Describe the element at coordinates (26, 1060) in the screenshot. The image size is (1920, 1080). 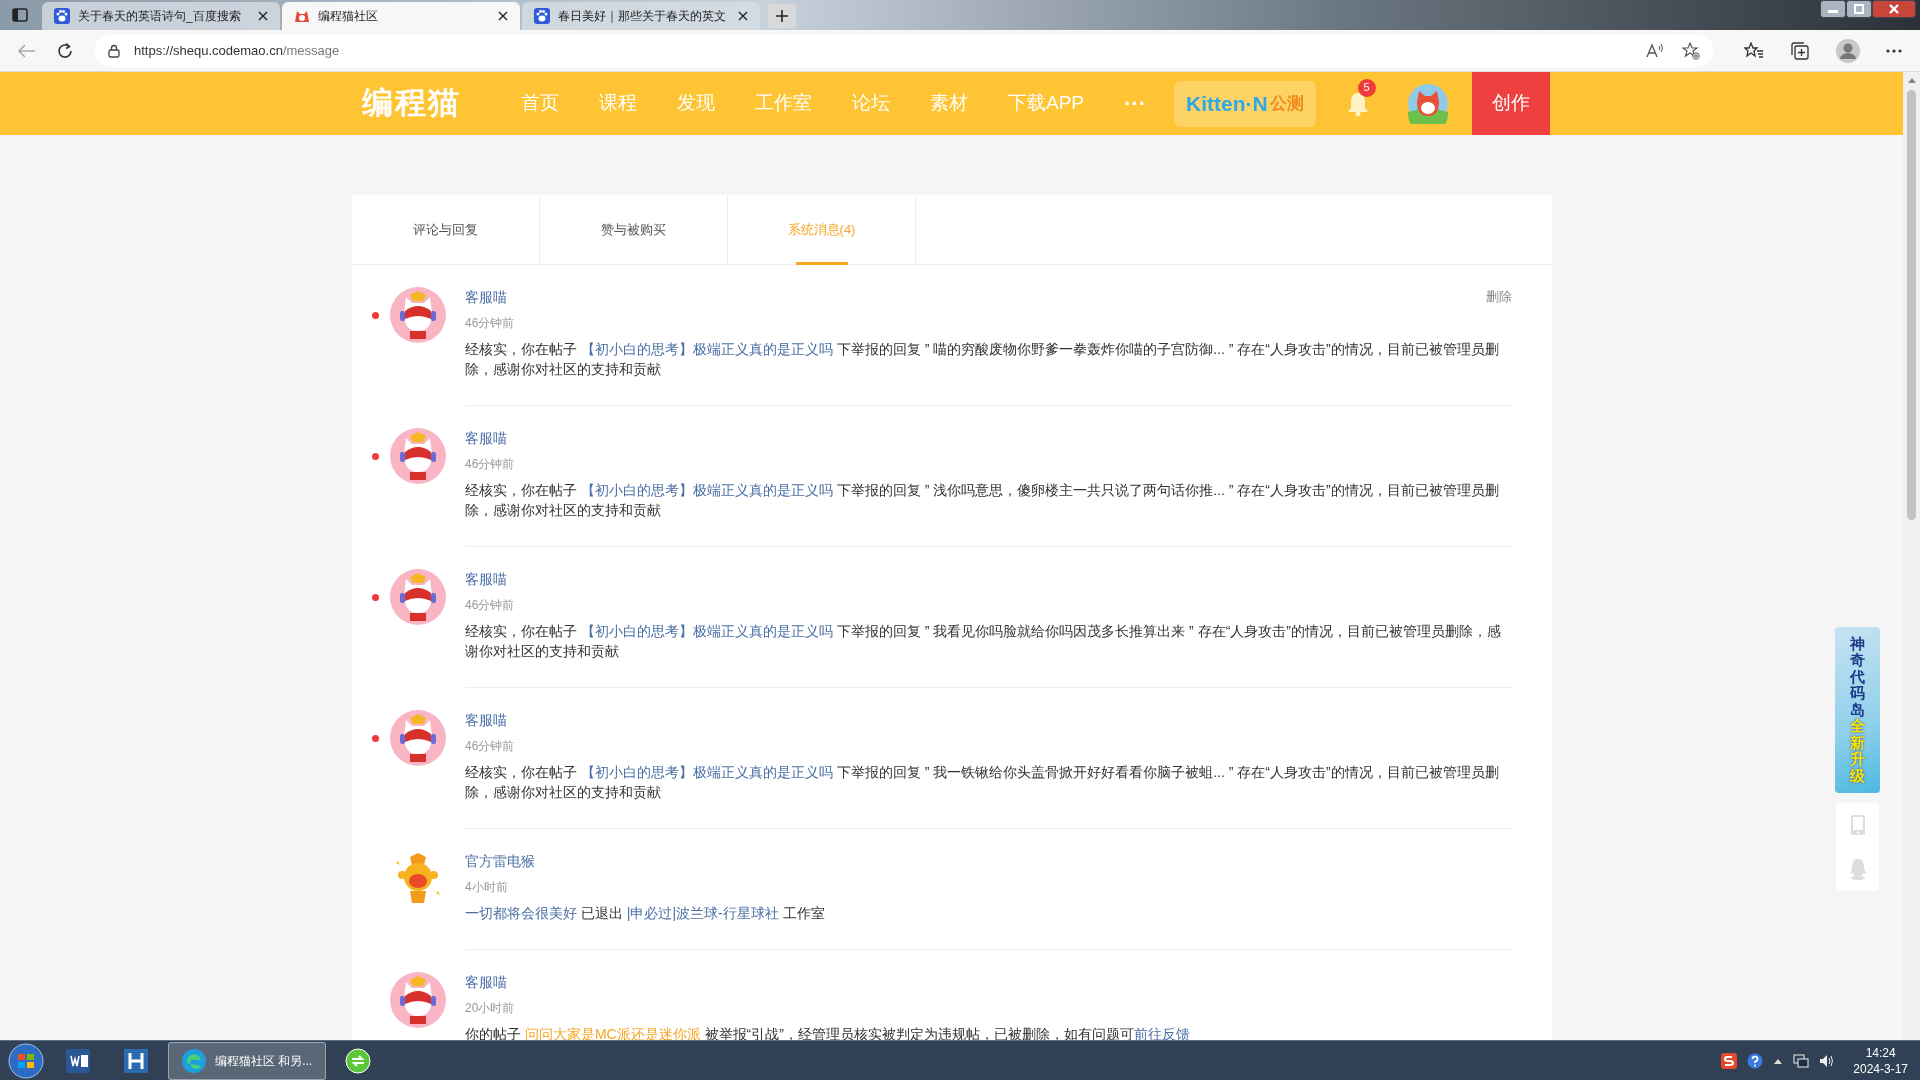
I see `start-button` at that location.